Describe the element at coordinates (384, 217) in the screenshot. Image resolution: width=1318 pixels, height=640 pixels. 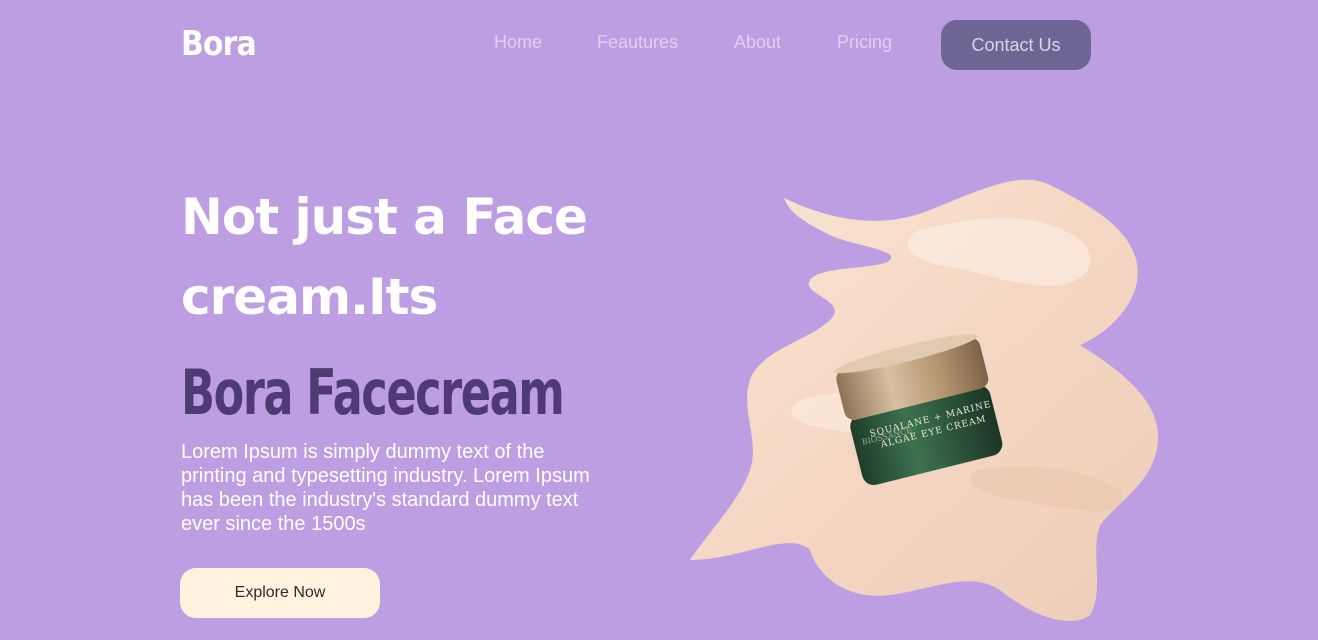
I see `hero-heading-line-1: Not just a Face` at that location.